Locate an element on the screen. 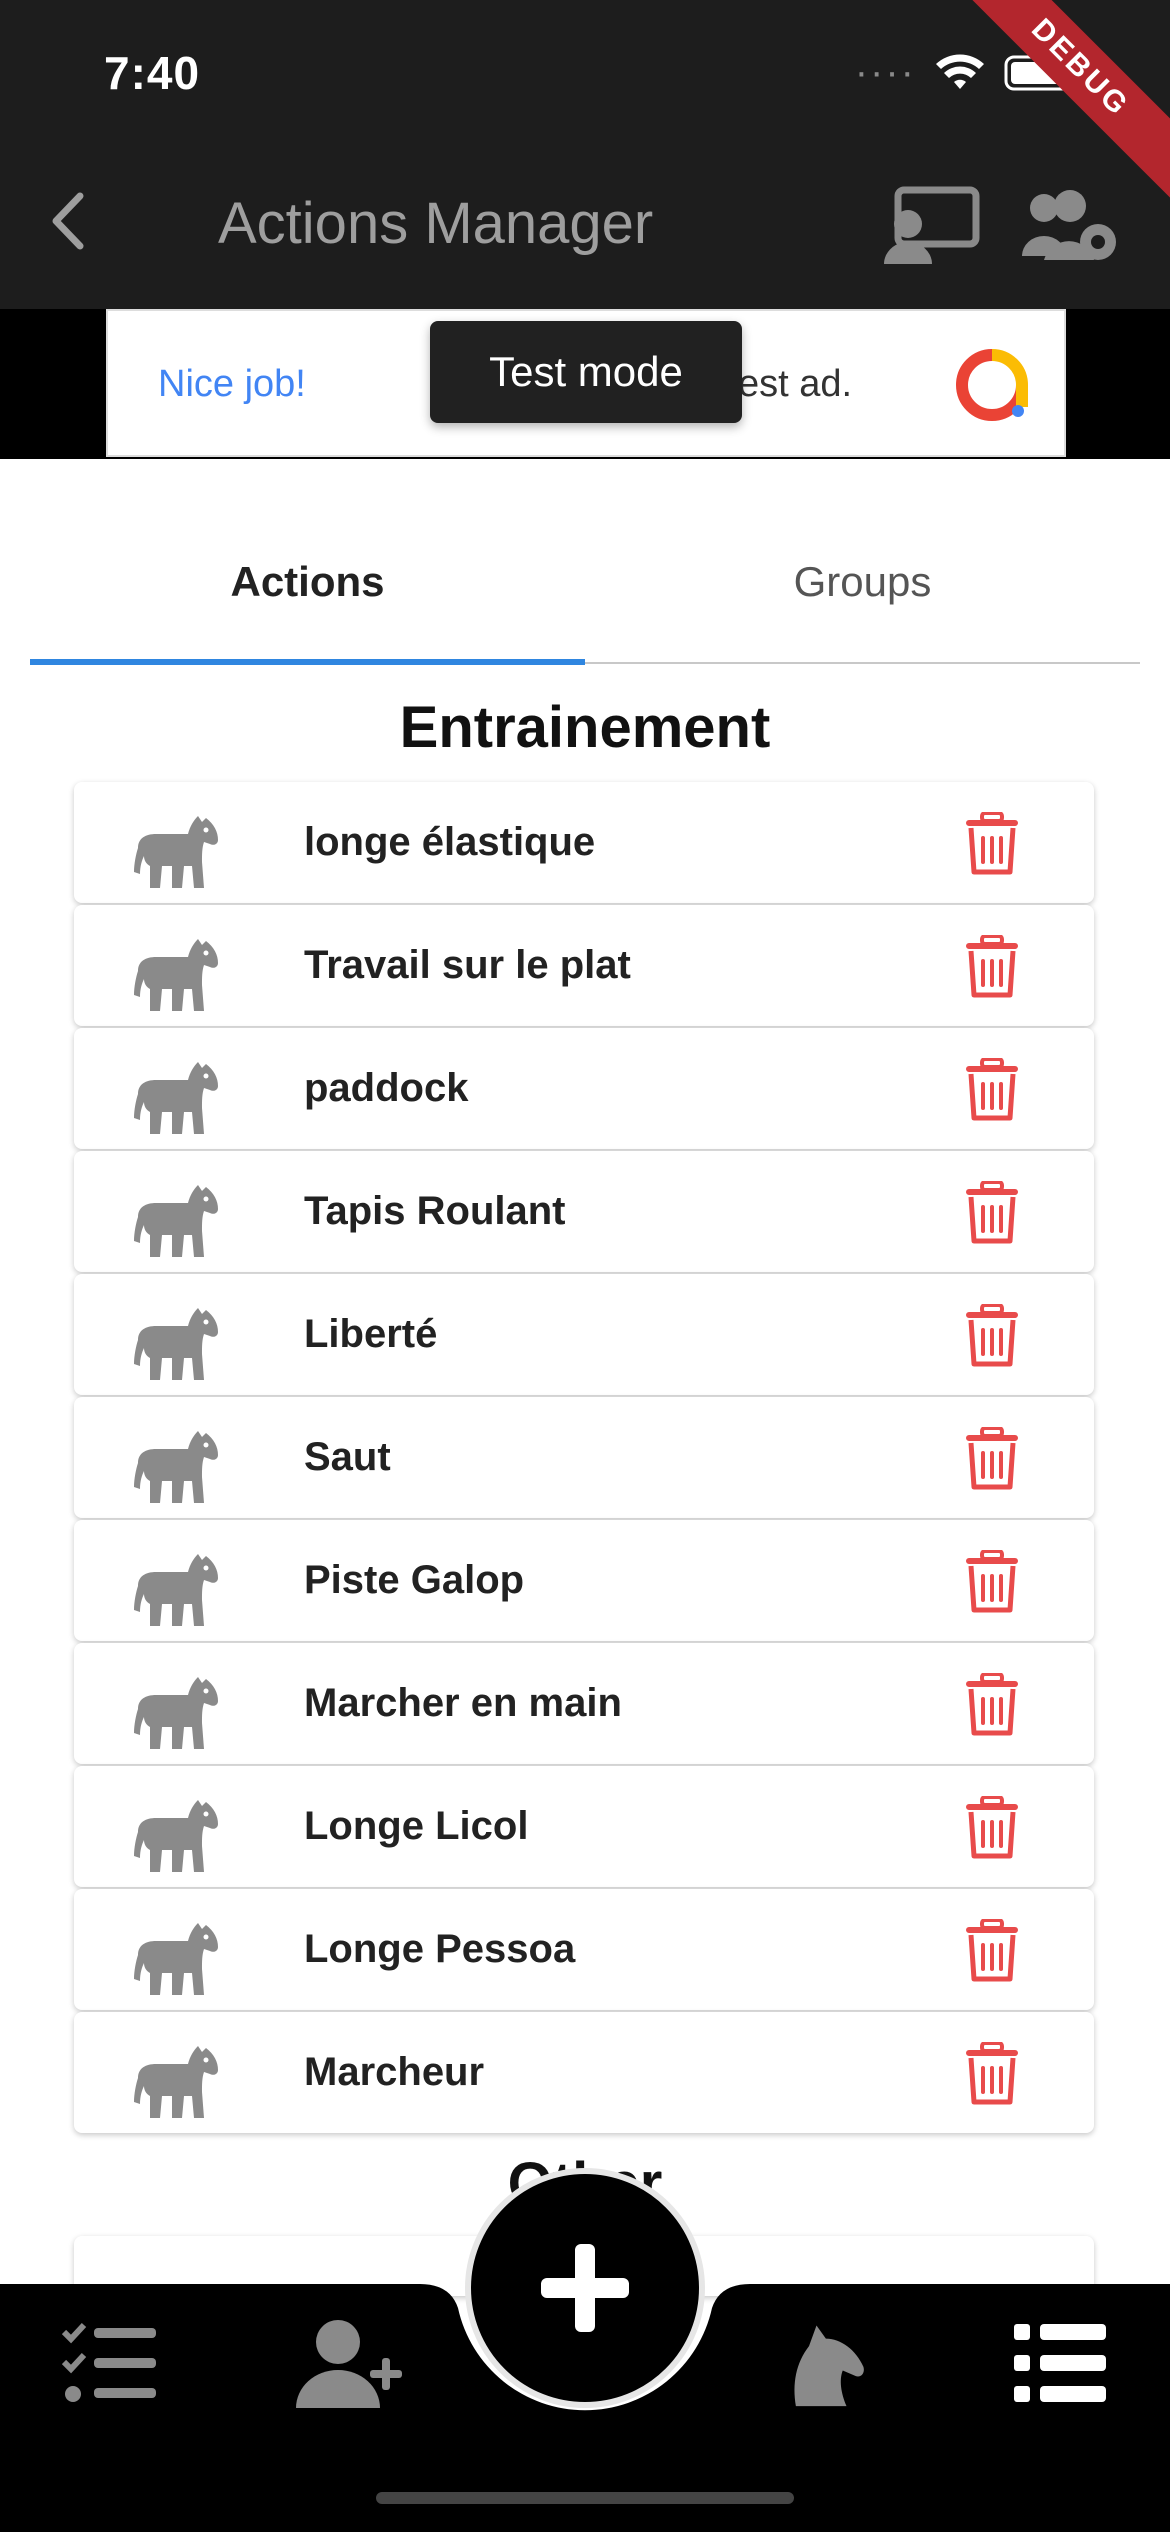 This screenshot has height=2532, width=1170. add-icon is located at coordinates (585, 2288).